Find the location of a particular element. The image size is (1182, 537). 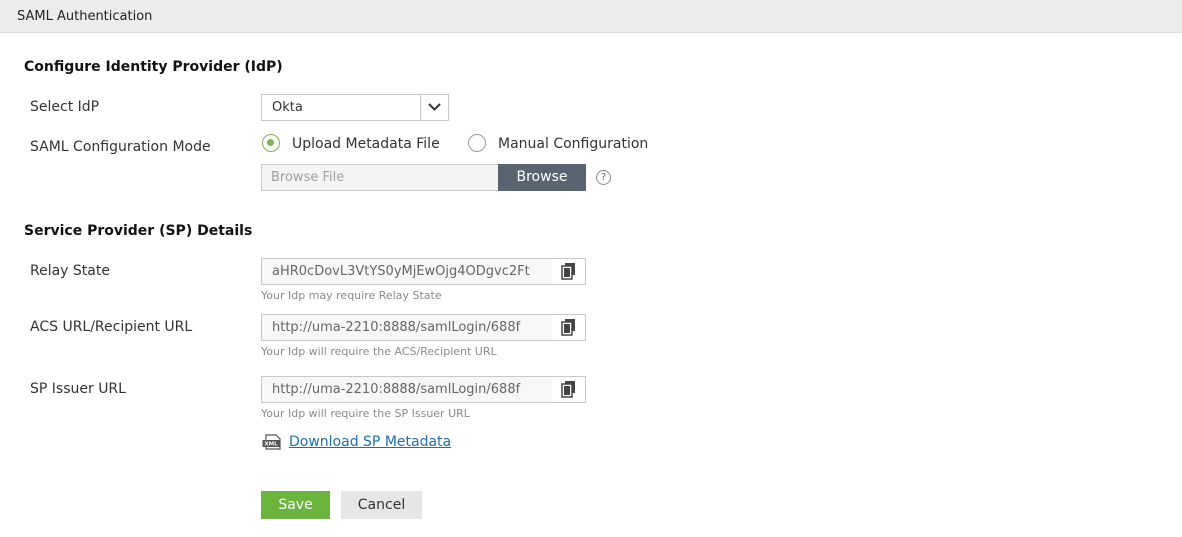

browse-button: Browse is located at coordinates (542, 177).